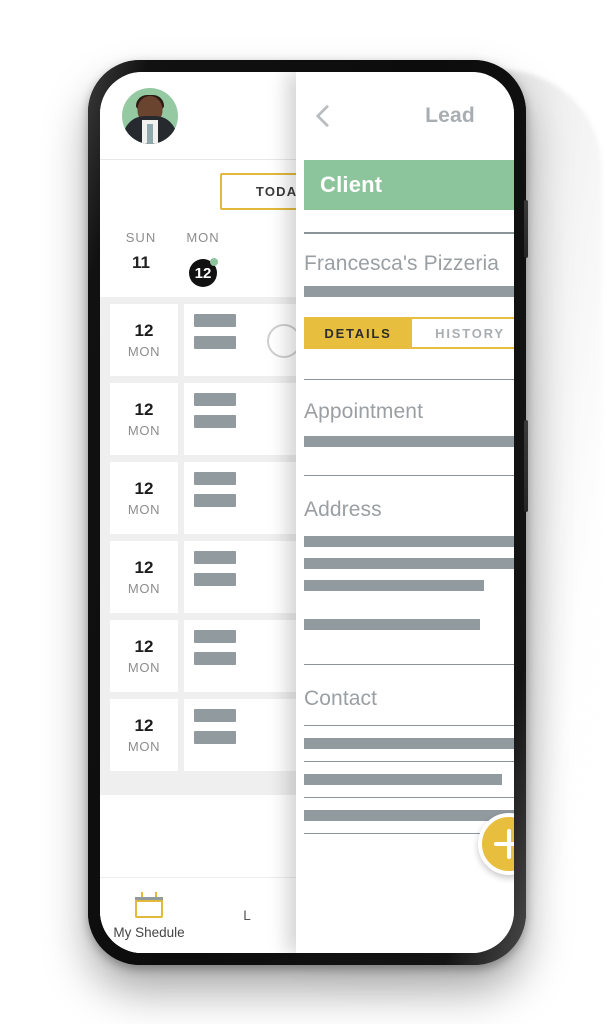 This screenshot has width=607, height=1024. Describe the element at coordinates (149, 904) in the screenshot. I see `calendar-icon` at that location.